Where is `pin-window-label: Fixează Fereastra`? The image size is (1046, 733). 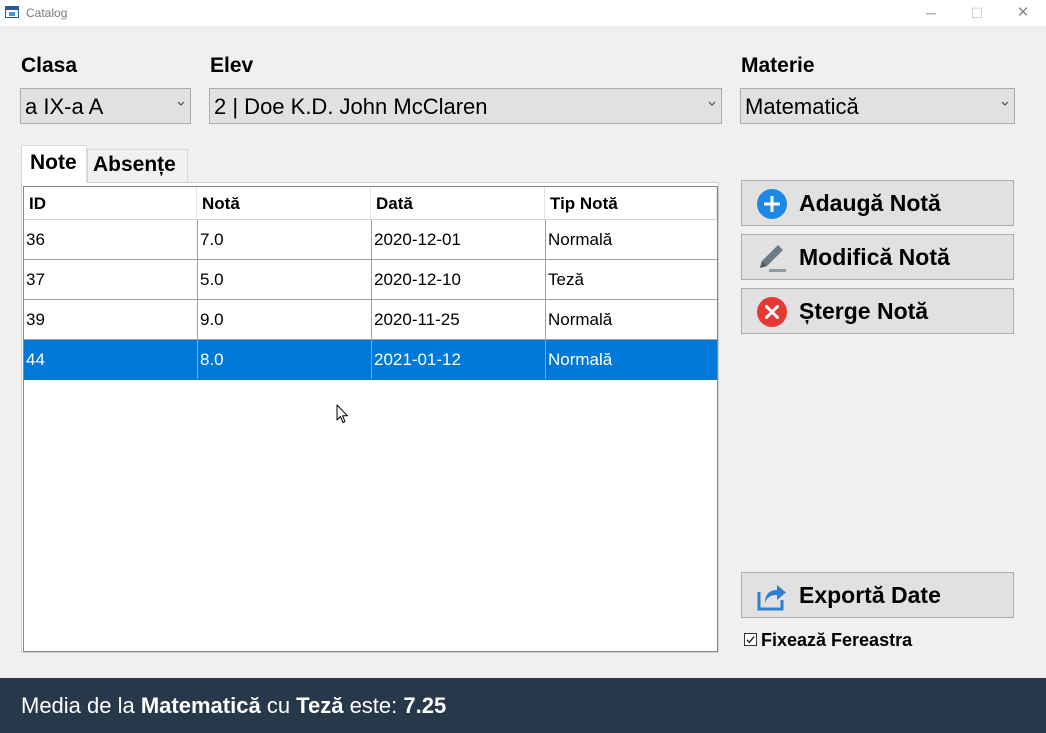 pin-window-label: Fixează Fereastra is located at coordinates (837, 640).